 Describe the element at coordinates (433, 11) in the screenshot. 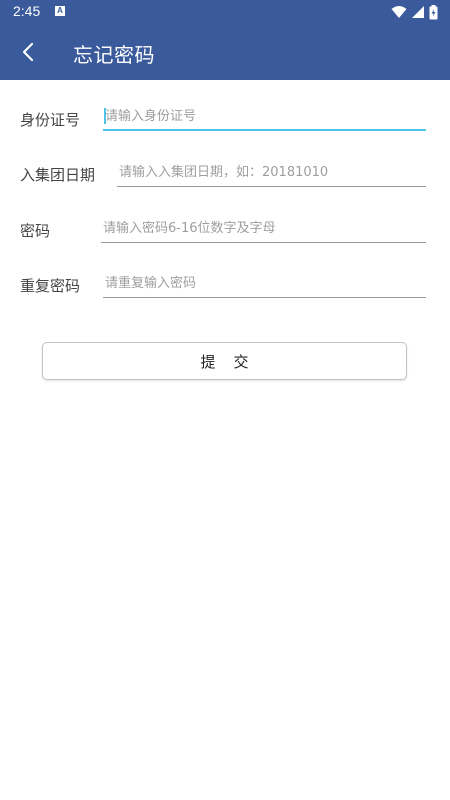

I see `battery-charging-icon` at that location.